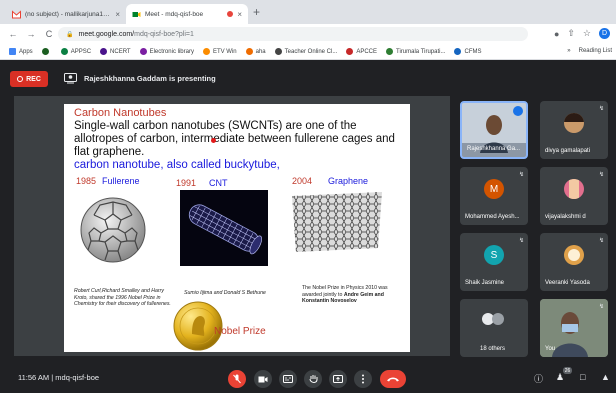  What do you see at coordinates (206, 51) in the screenshot?
I see `etv-icon` at bounding box center [206, 51].